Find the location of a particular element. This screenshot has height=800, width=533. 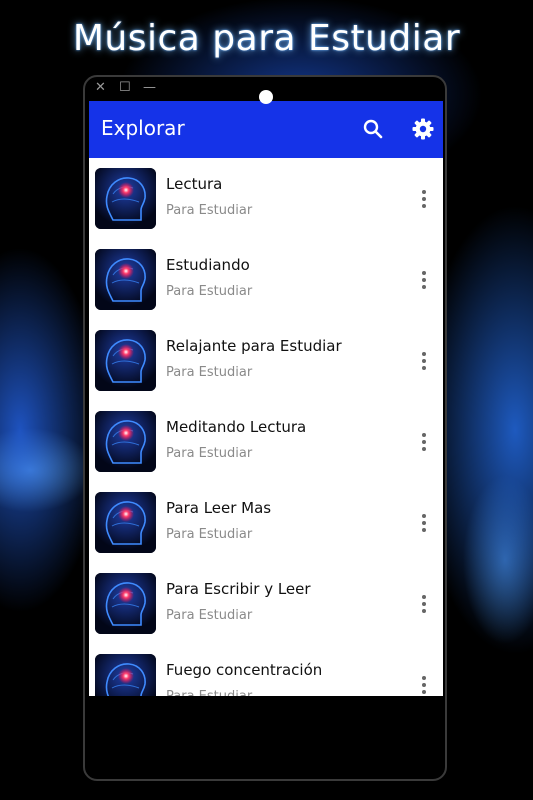

list-item: Para Leer Mas Para Estudiar is located at coordinates (266, 522).